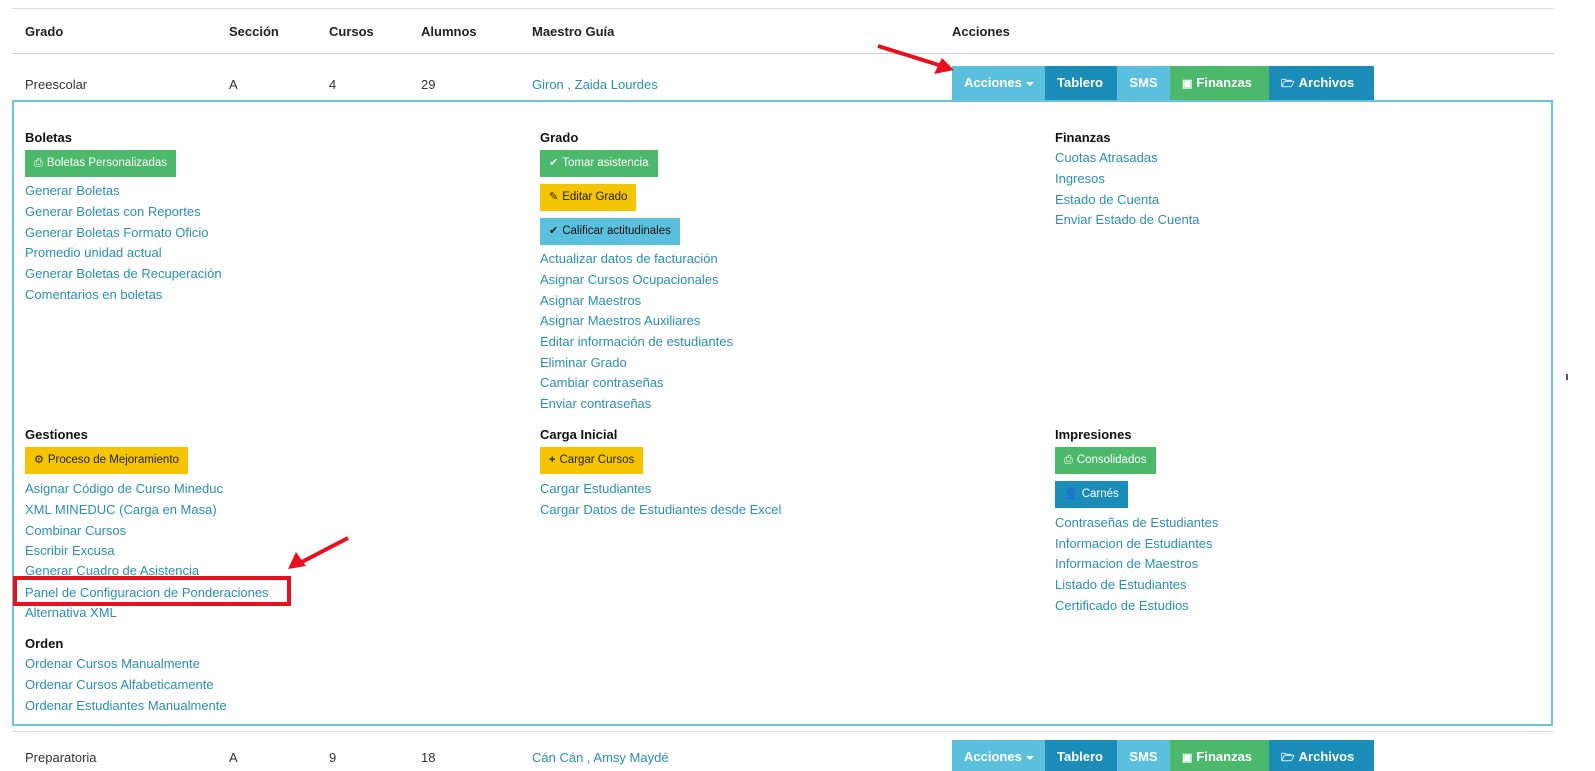 This screenshot has width=1595, height=771. What do you see at coordinates (629, 258) in the screenshot?
I see `link-actualizar-facturacion: Actualizar datos de facturación` at bounding box center [629, 258].